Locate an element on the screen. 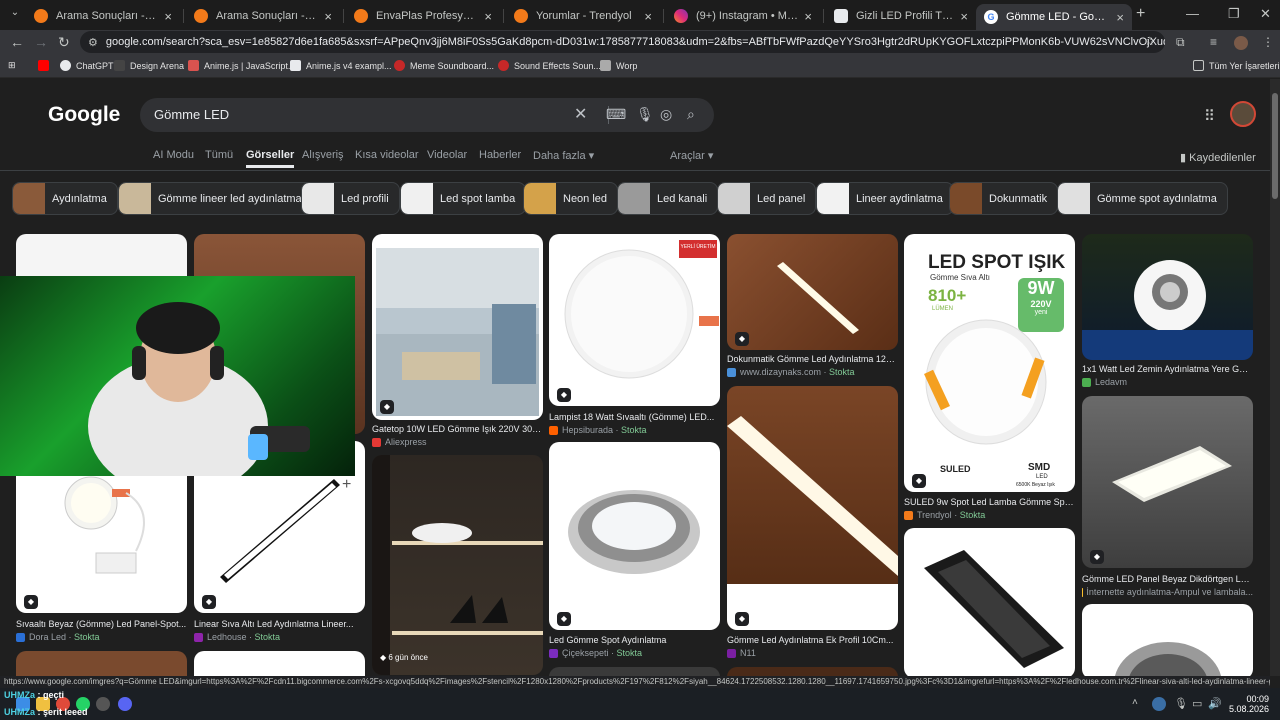  result-source: www.dizaynaks.com · Stokta is located at coordinates (791, 372).